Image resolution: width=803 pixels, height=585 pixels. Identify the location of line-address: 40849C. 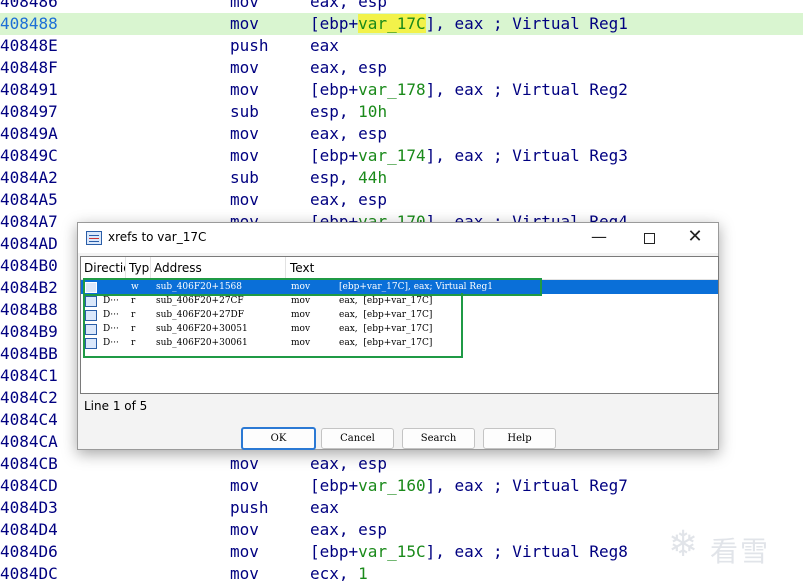
(29, 155).